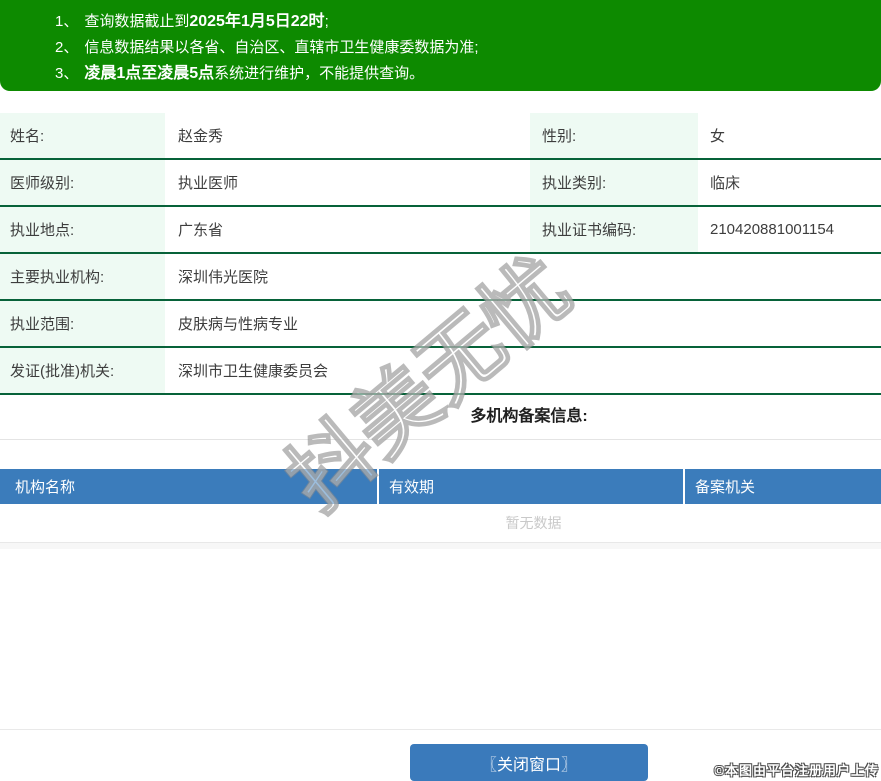 The image size is (881, 781). Describe the element at coordinates (725, 183) in the screenshot. I see `field-value-practice-category: 临床` at that location.